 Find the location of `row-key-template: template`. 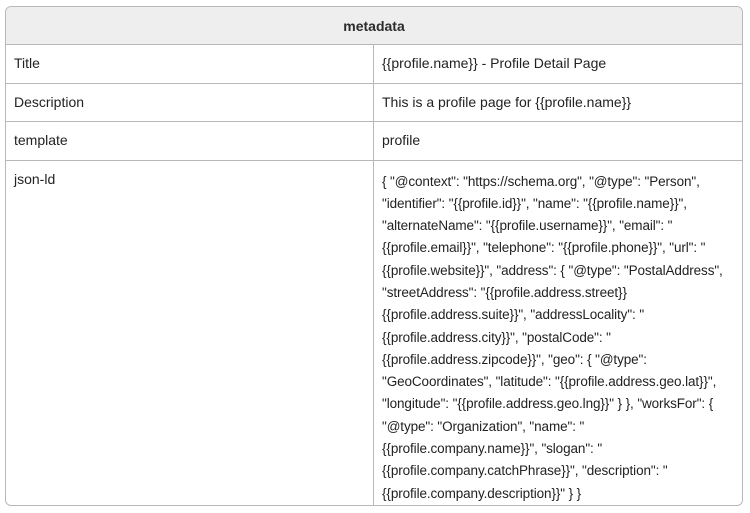

row-key-template: template is located at coordinates (190, 141).